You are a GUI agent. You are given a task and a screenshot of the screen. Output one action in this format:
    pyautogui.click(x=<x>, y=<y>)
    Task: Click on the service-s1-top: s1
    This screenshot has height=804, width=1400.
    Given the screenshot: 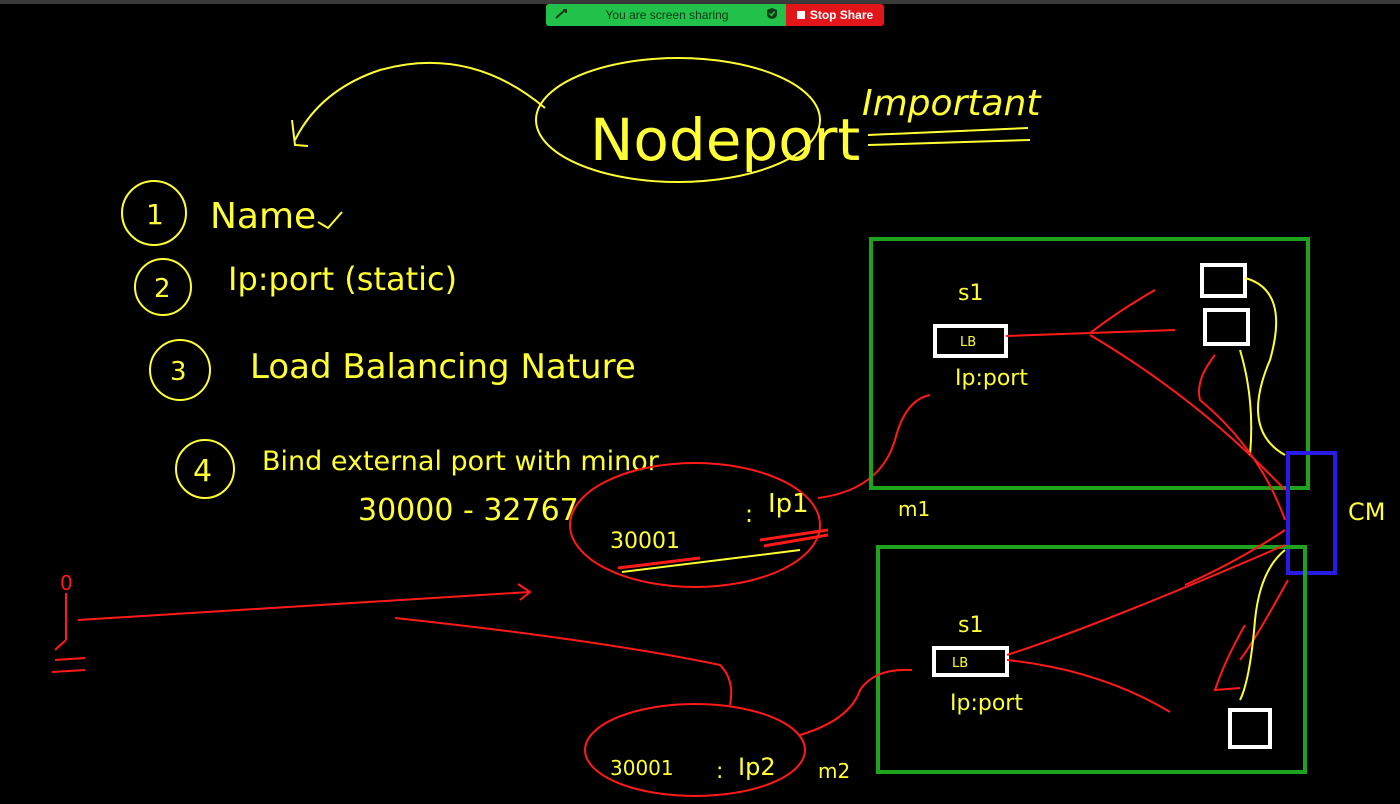 What is the action you would take?
    pyautogui.click(x=970, y=293)
    